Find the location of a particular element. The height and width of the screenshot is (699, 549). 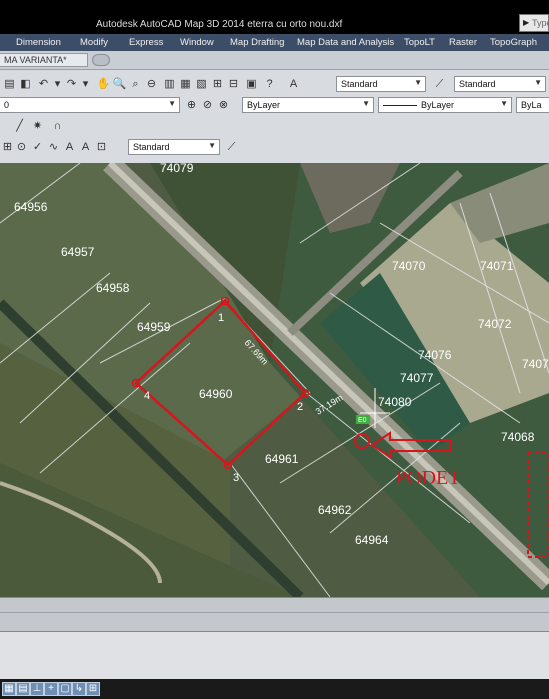

properties-icon: ▥ is located at coordinates (169, 84).